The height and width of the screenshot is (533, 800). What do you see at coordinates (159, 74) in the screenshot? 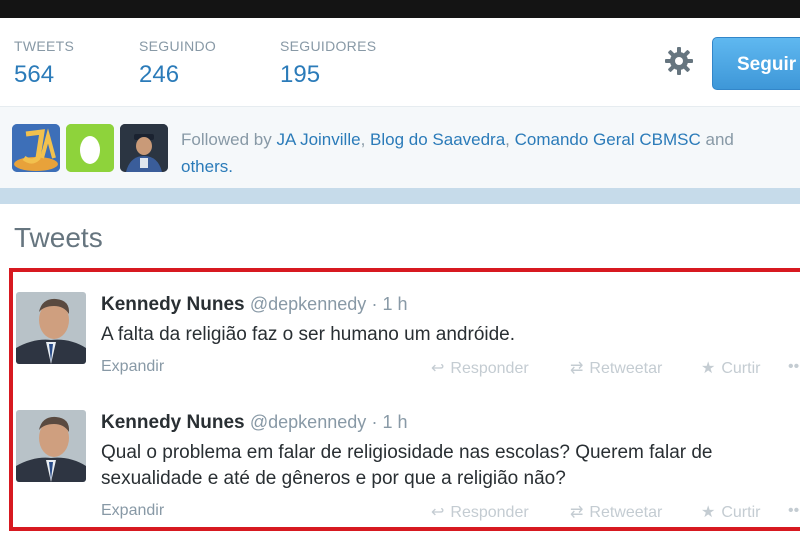
I see `stat-value: 246` at bounding box center [159, 74].